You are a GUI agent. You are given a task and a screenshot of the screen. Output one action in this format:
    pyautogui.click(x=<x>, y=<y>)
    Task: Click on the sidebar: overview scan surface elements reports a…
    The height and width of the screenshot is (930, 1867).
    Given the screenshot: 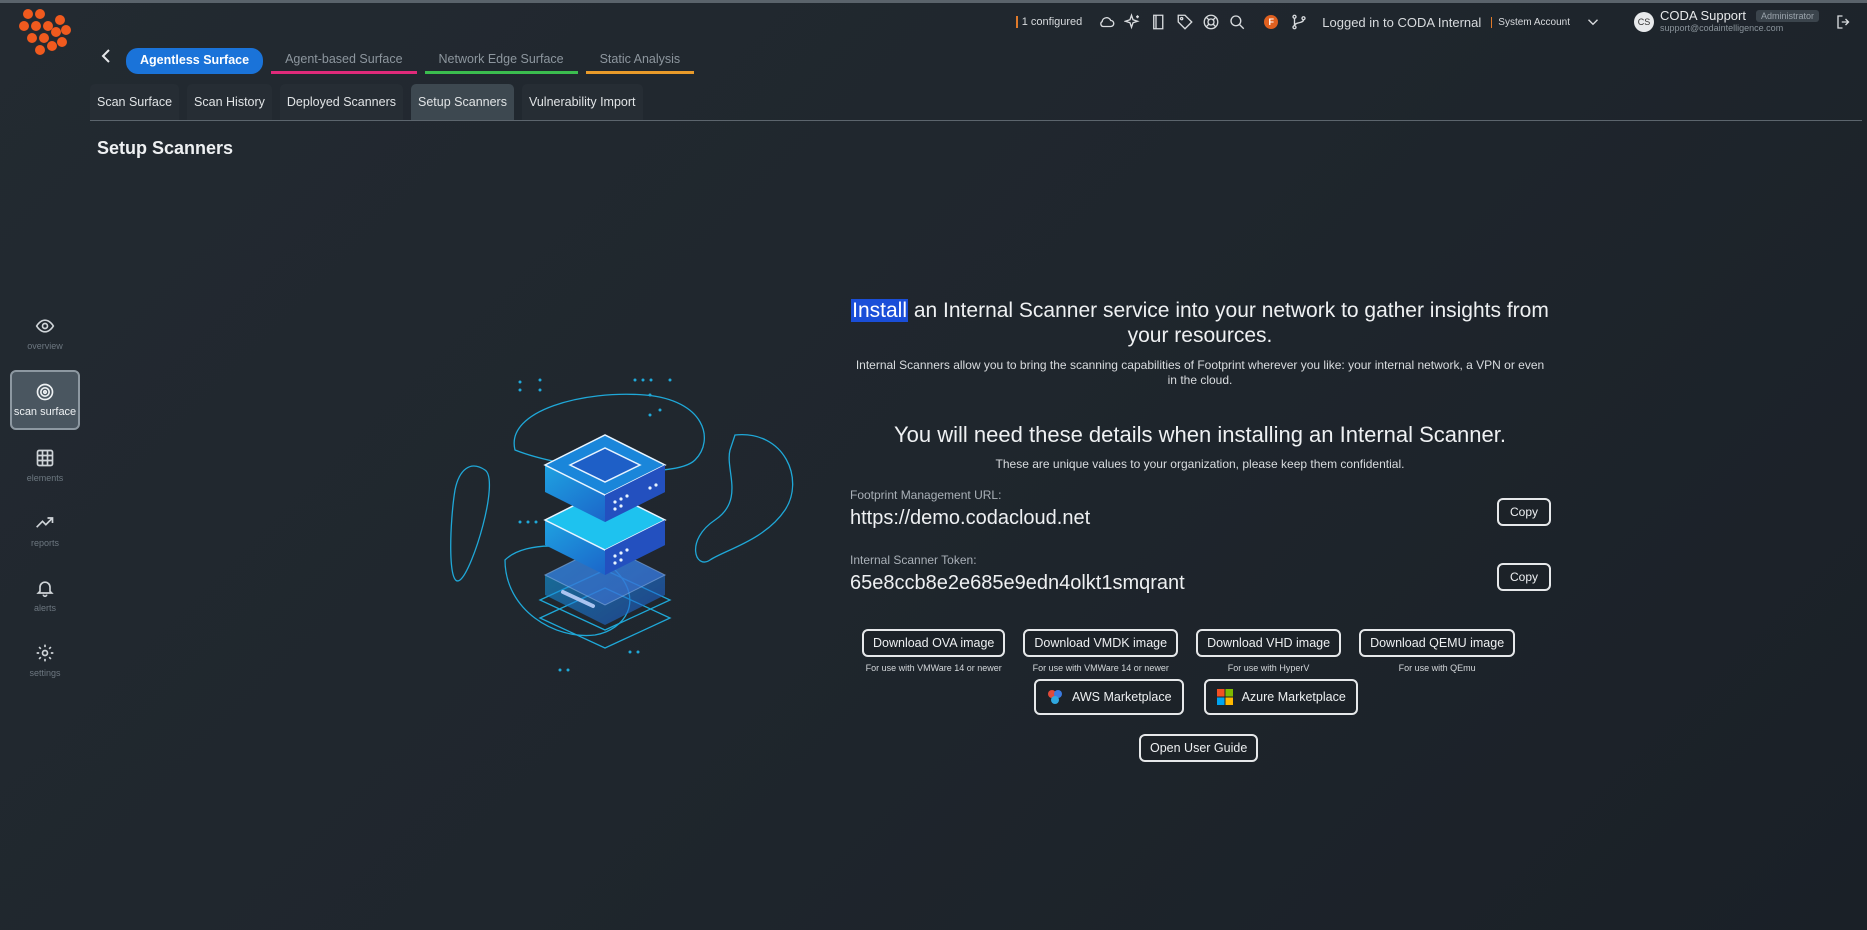 What is the action you would take?
    pyautogui.click(x=45, y=501)
    